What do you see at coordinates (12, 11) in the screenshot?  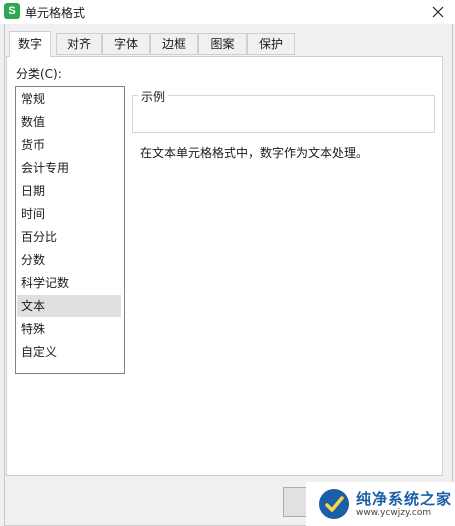 I see `app-icon: S` at bounding box center [12, 11].